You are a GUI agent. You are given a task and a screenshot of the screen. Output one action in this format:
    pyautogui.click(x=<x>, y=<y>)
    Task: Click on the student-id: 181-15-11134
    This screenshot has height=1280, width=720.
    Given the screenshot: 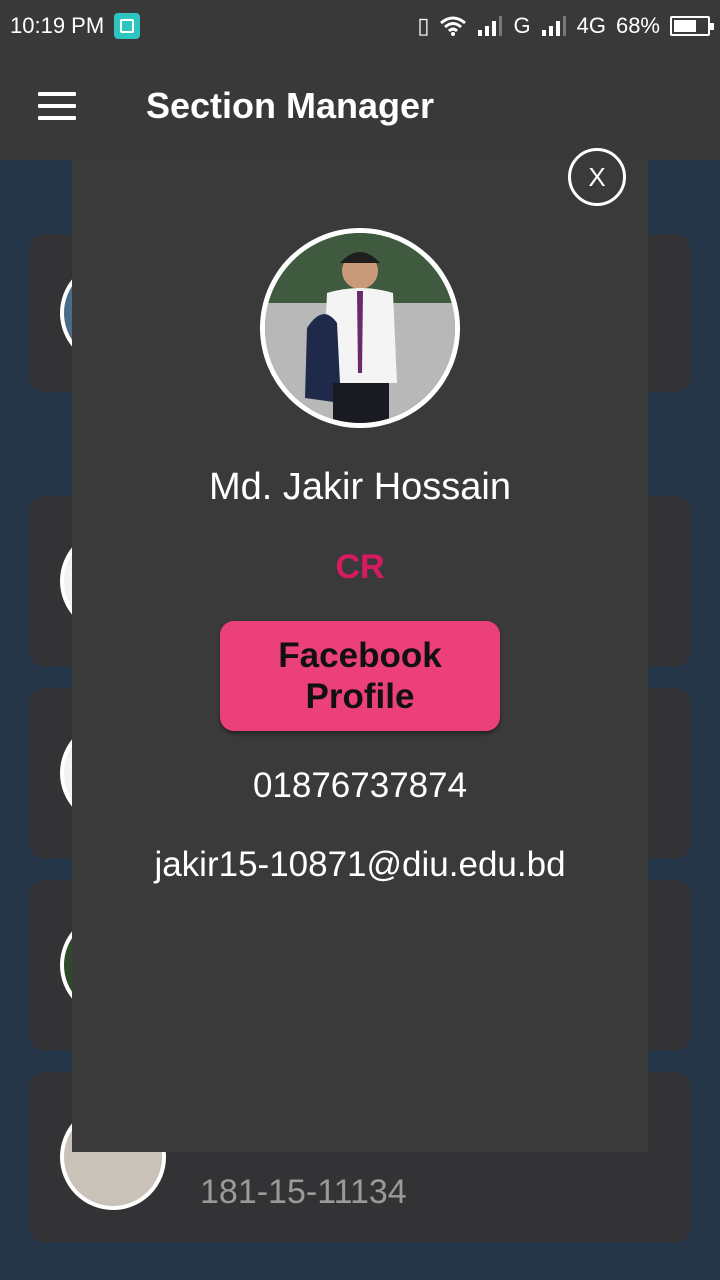 What is the action you would take?
    pyautogui.click(x=303, y=1192)
    